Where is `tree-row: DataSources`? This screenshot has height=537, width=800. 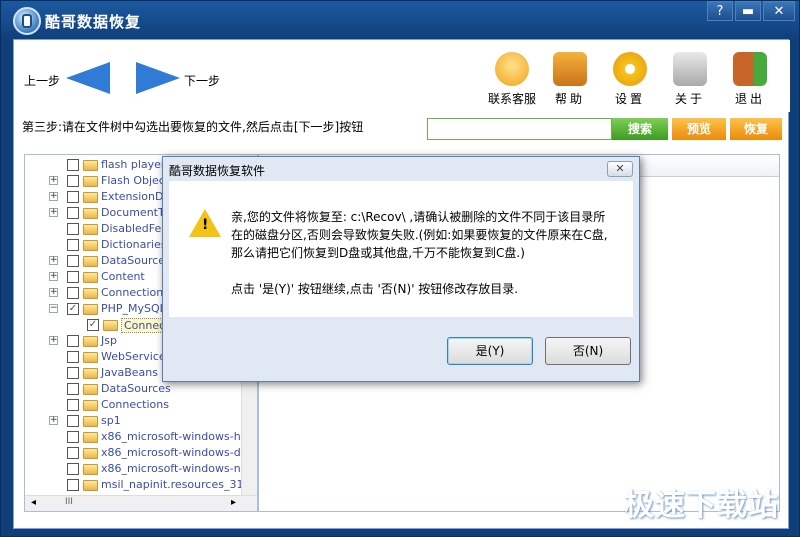 tree-row: DataSources is located at coordinates (140, 389).